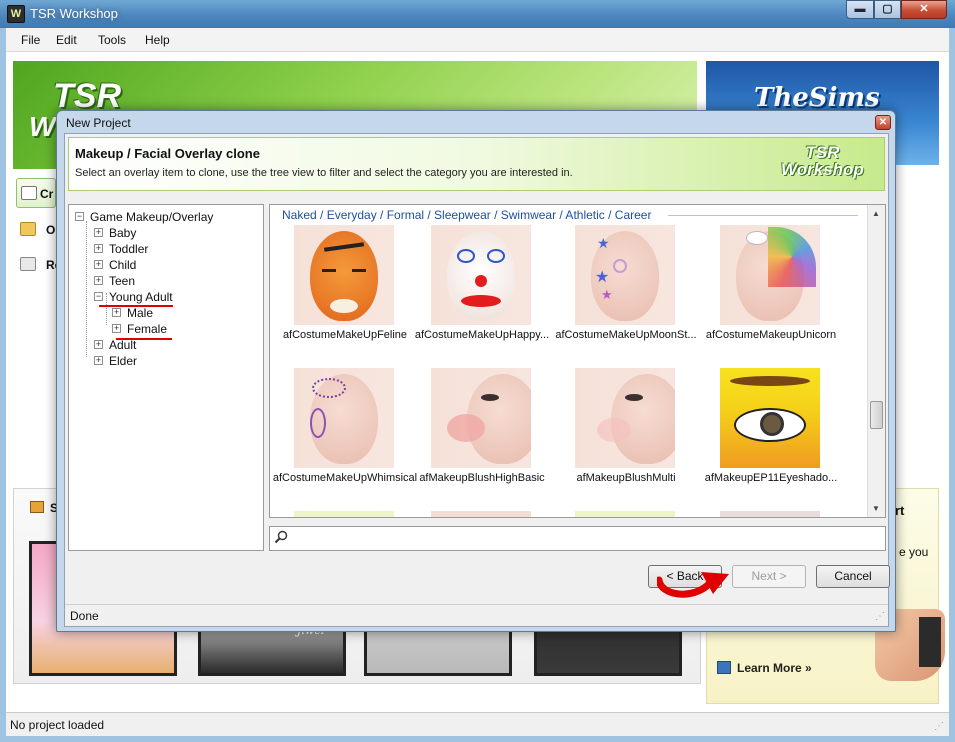 Image resolution: width=955 pixels, height=742 pixels. What do you see at coordinates (924, 9) in the screenshot?
I see `close-button: ✕` at bounding box center [924, 9].